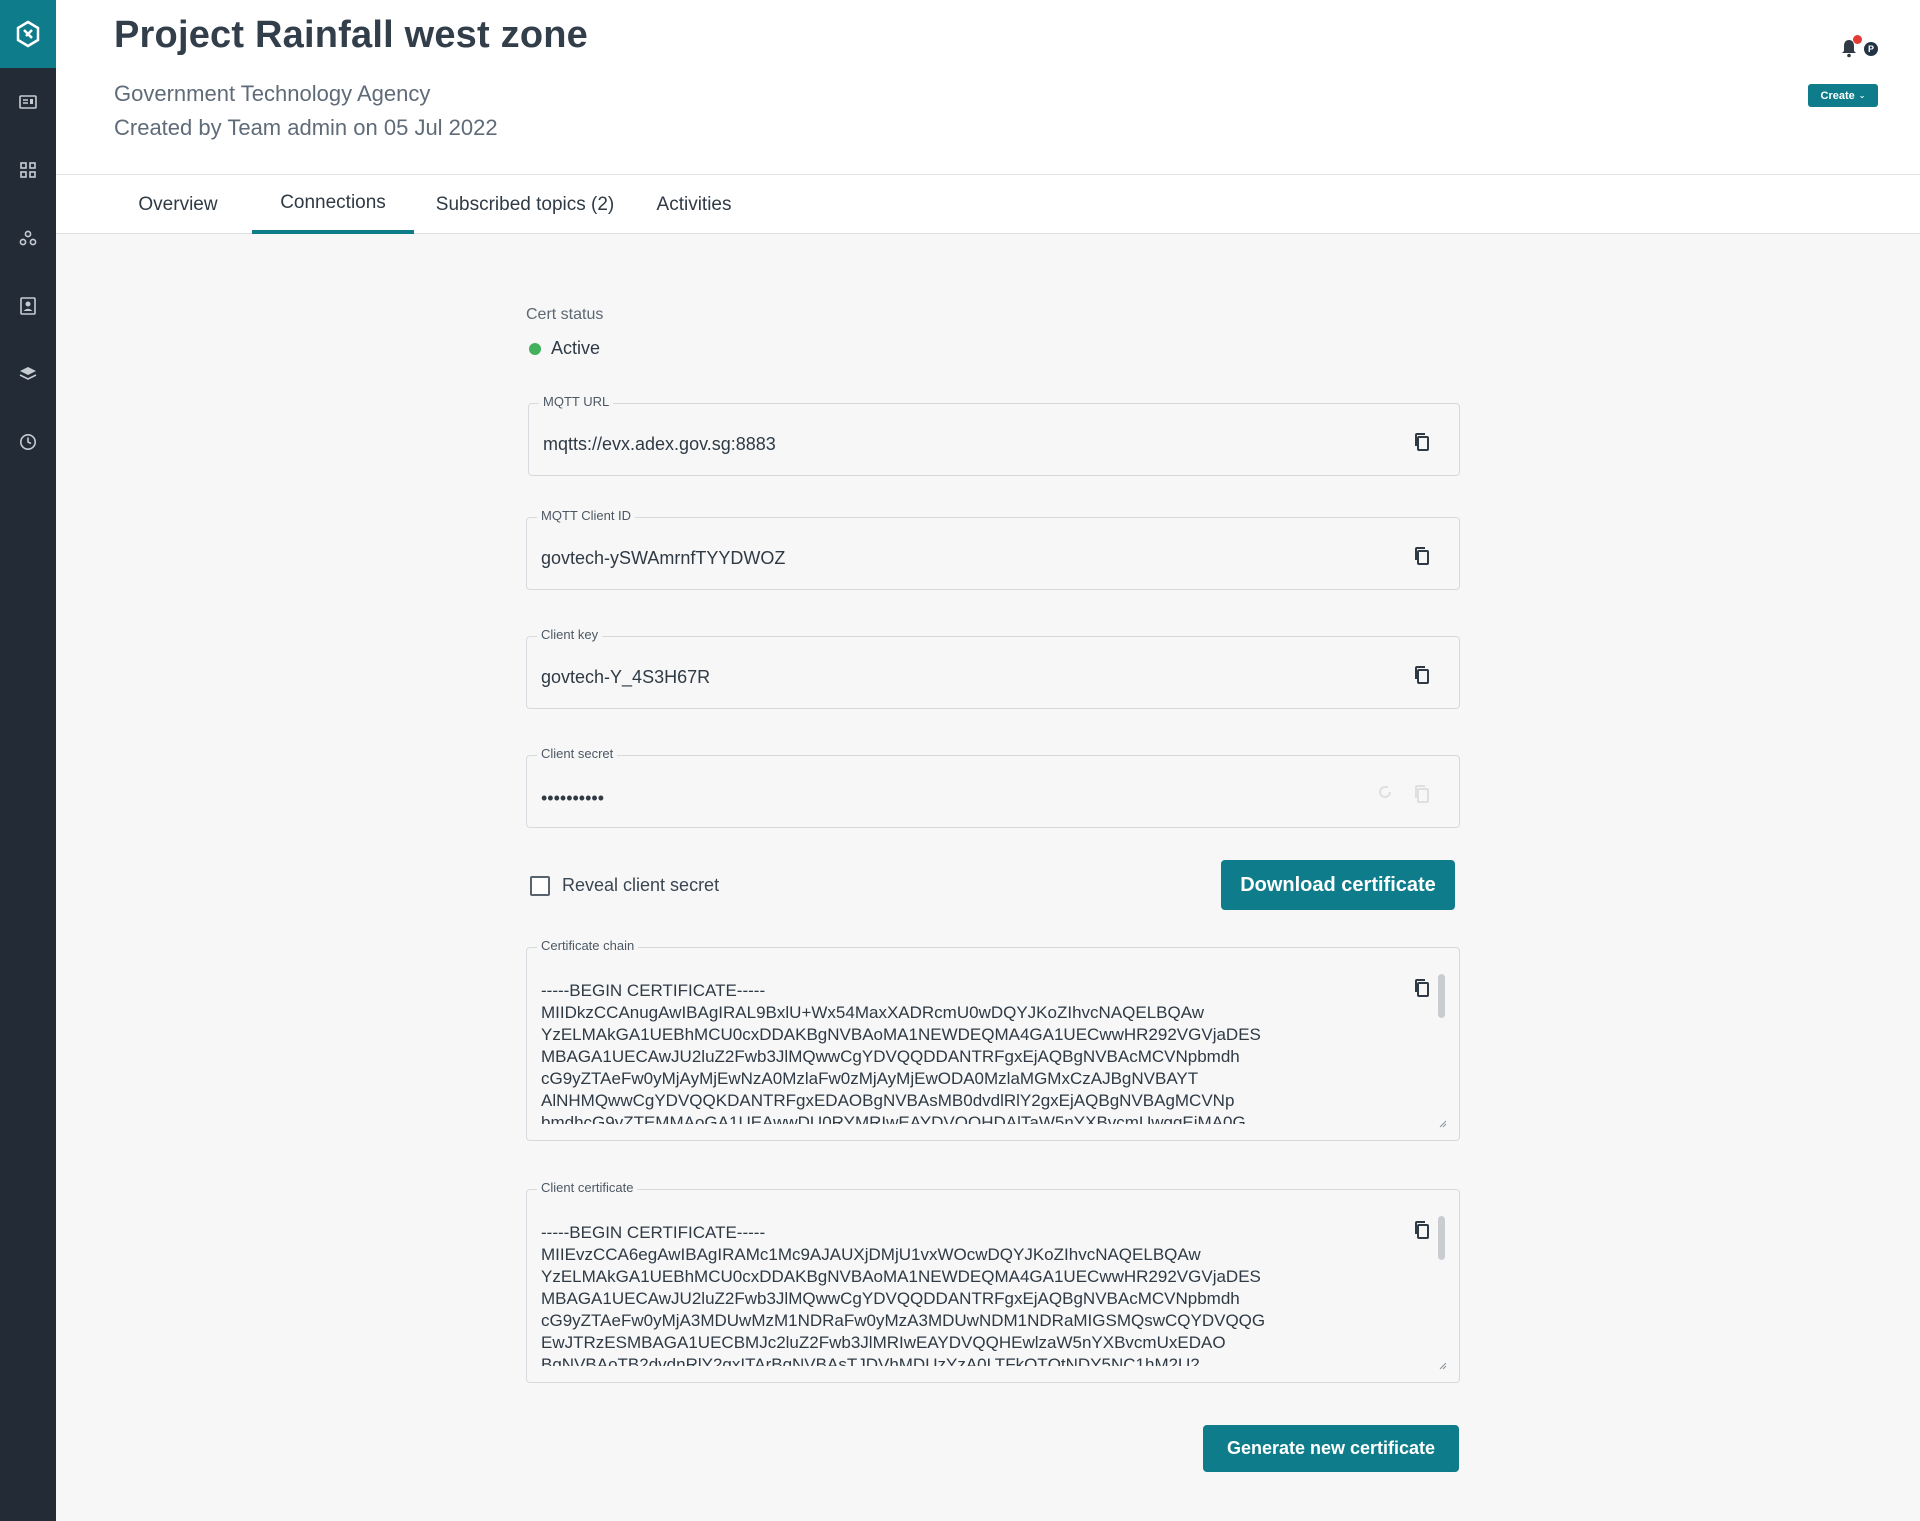 The height and width of the screenshot is (1521, 1920). Describe the element at coordinates (351, 35) in the screenshot. I see `page-title: Project Rainfall west zone` at that location.